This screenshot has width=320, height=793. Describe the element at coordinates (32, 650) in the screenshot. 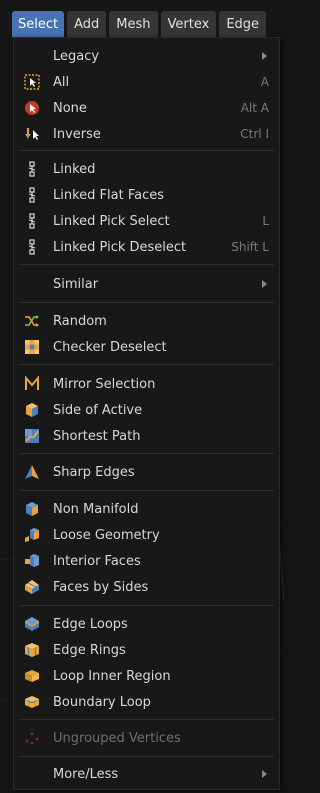

I see `edge-rings-icon` at that location.